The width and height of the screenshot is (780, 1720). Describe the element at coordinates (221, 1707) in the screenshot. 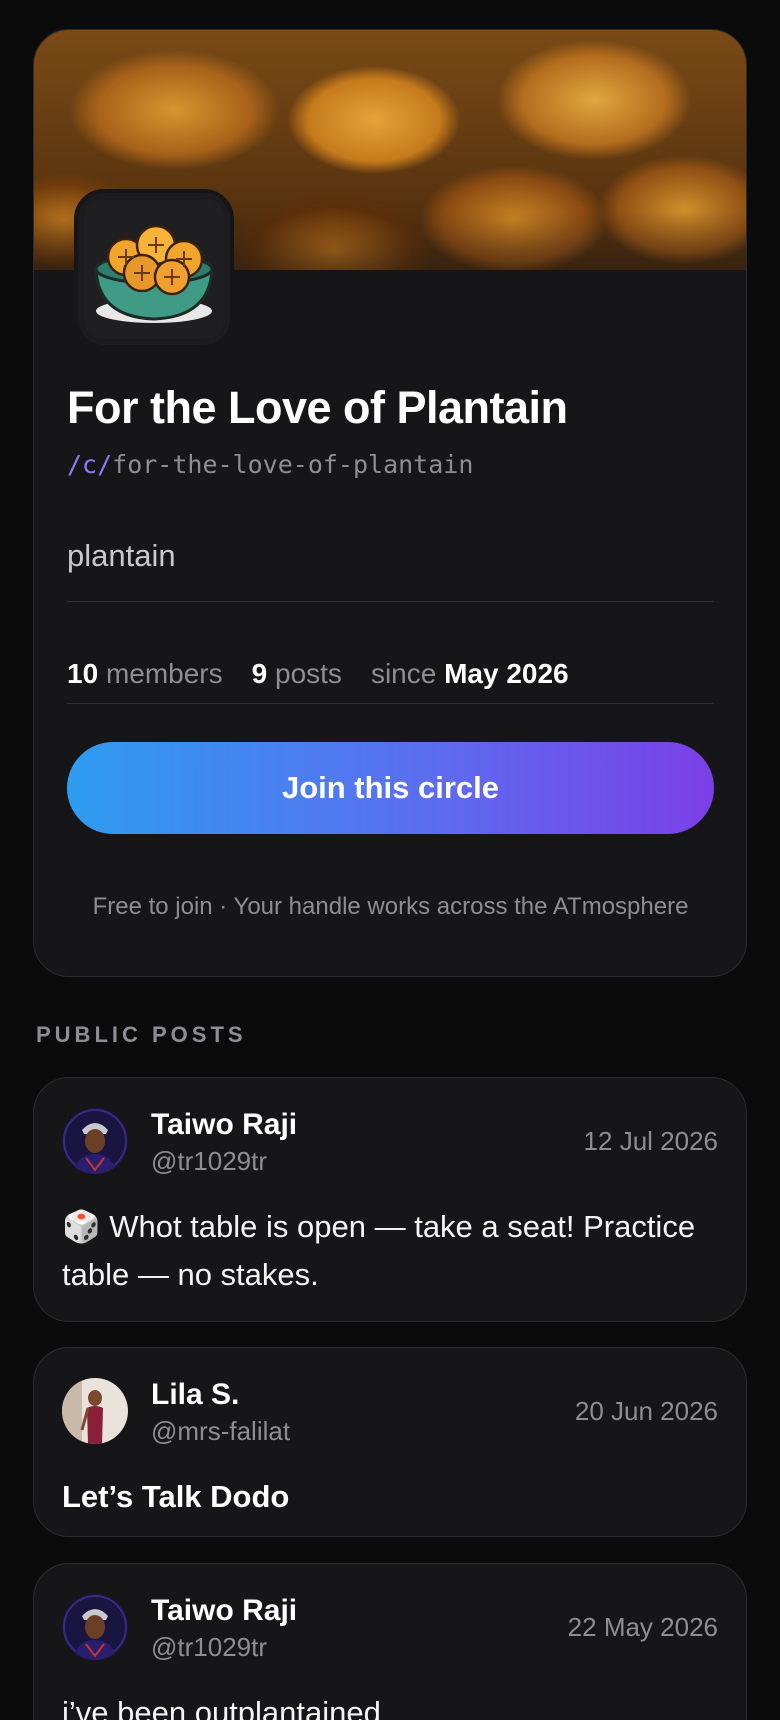

I see `post-body: i’ve been outplantained` at that location.